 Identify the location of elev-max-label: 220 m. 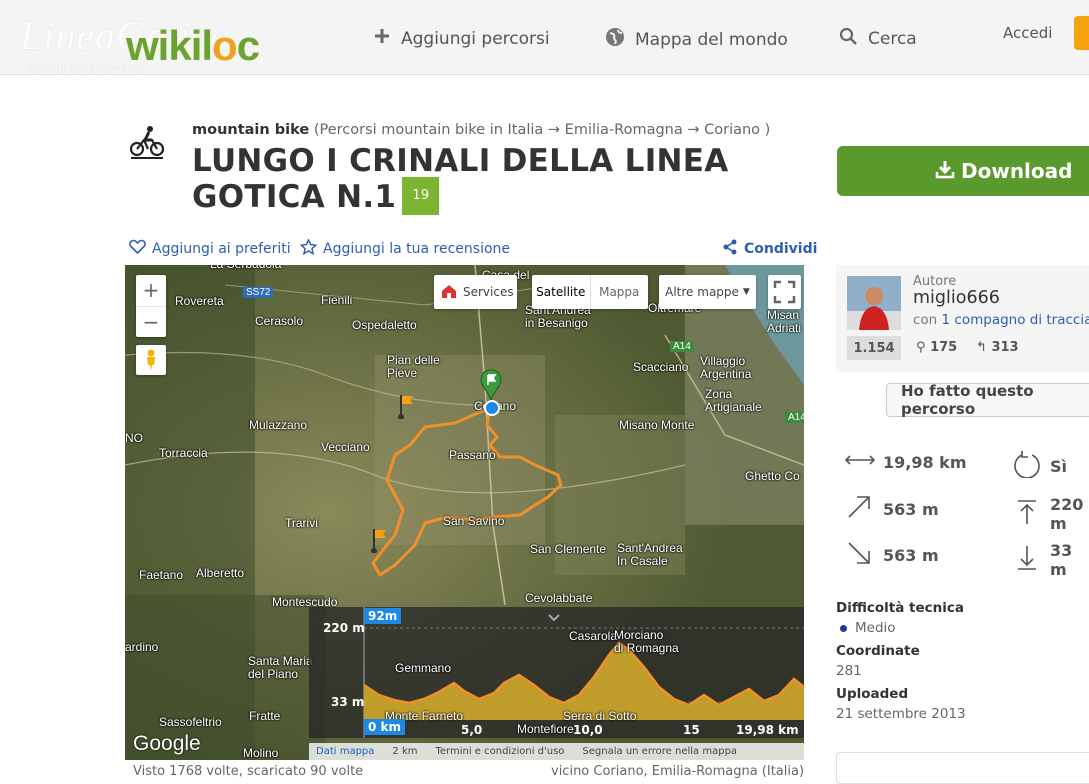
(344, 628).